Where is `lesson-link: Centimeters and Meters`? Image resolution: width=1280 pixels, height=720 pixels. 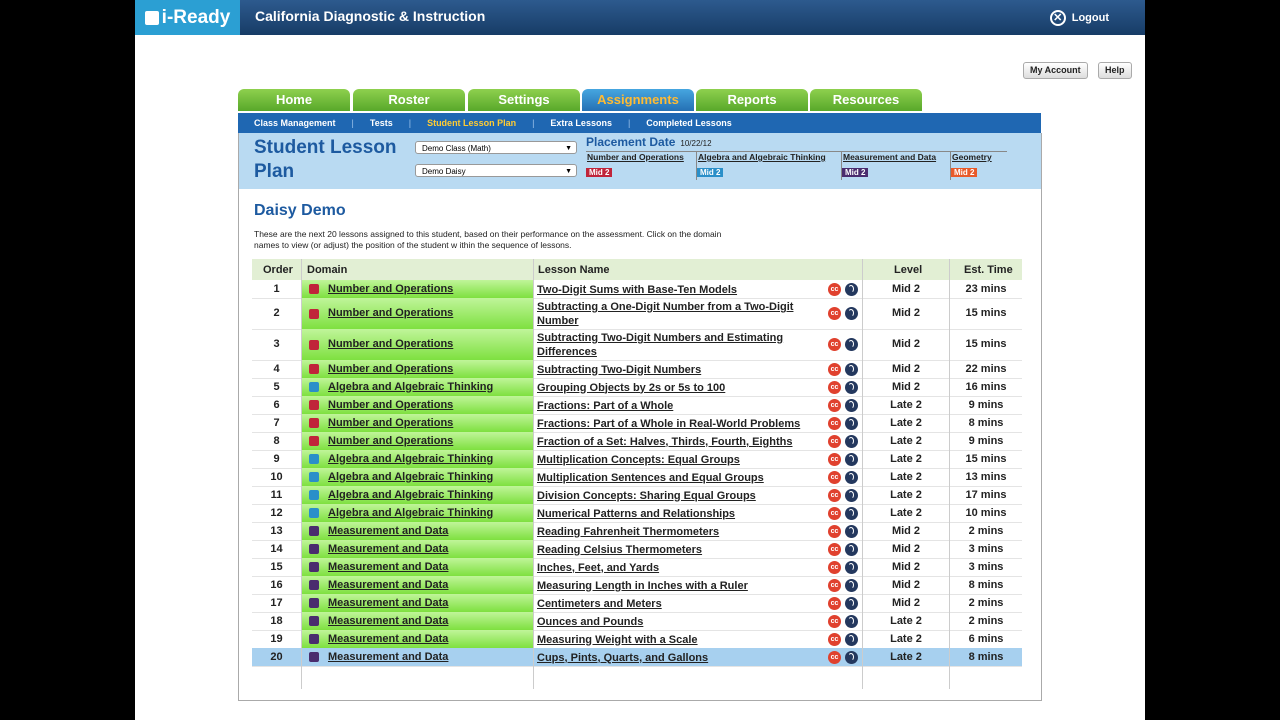
lesson-link: Centimeters and Meters is located at coordinates (679, 604).